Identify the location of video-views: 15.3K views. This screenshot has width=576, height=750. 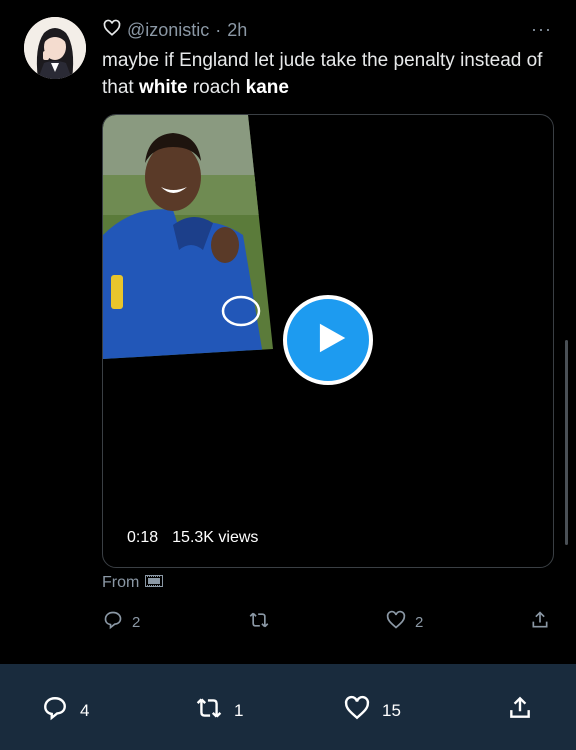
(215, 537).